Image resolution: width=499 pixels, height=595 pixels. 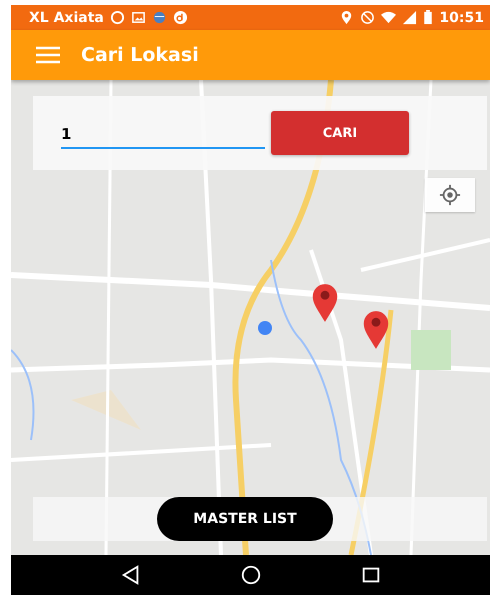 What do you see at coordinates (428, 17) in the screenshot?
I see `battery-icon` at bounding box center [428, 17].